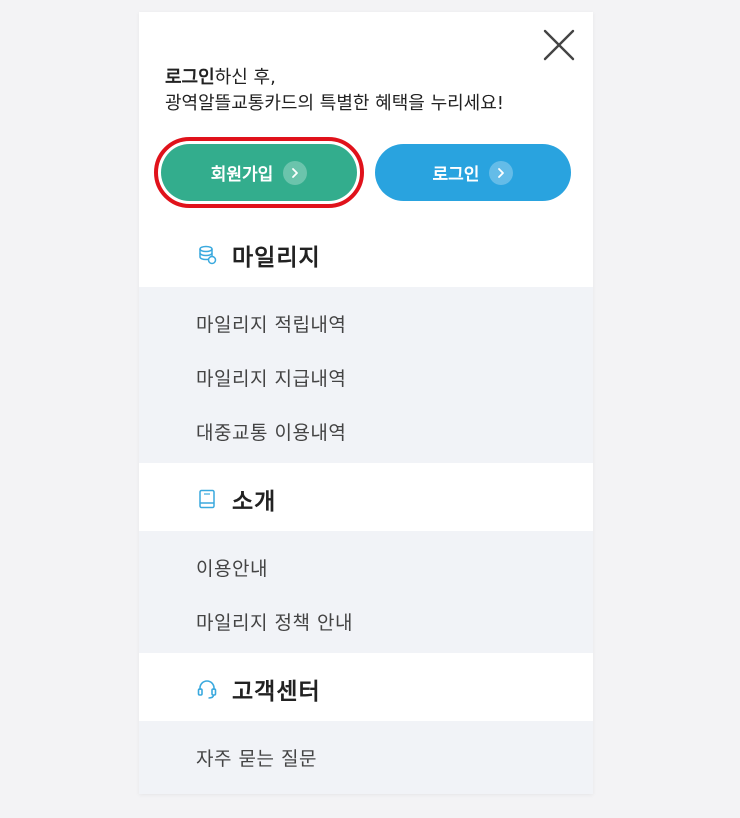 The width and height of the screenshot is (740, 818). What do you see at coordinates (254, 502) in the screenshot?
I see `section-title-intro: 소개` at bounding box center [254, 502].